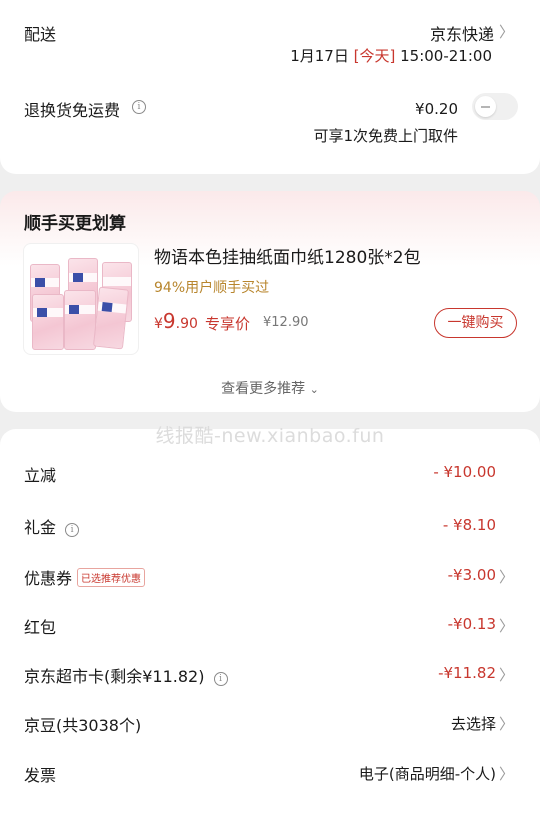 The image size is (540, 817). Describe the element at coordinates (436, 109) in the screenshot. I see `return-shipping-price: ¥0.20` at that location.